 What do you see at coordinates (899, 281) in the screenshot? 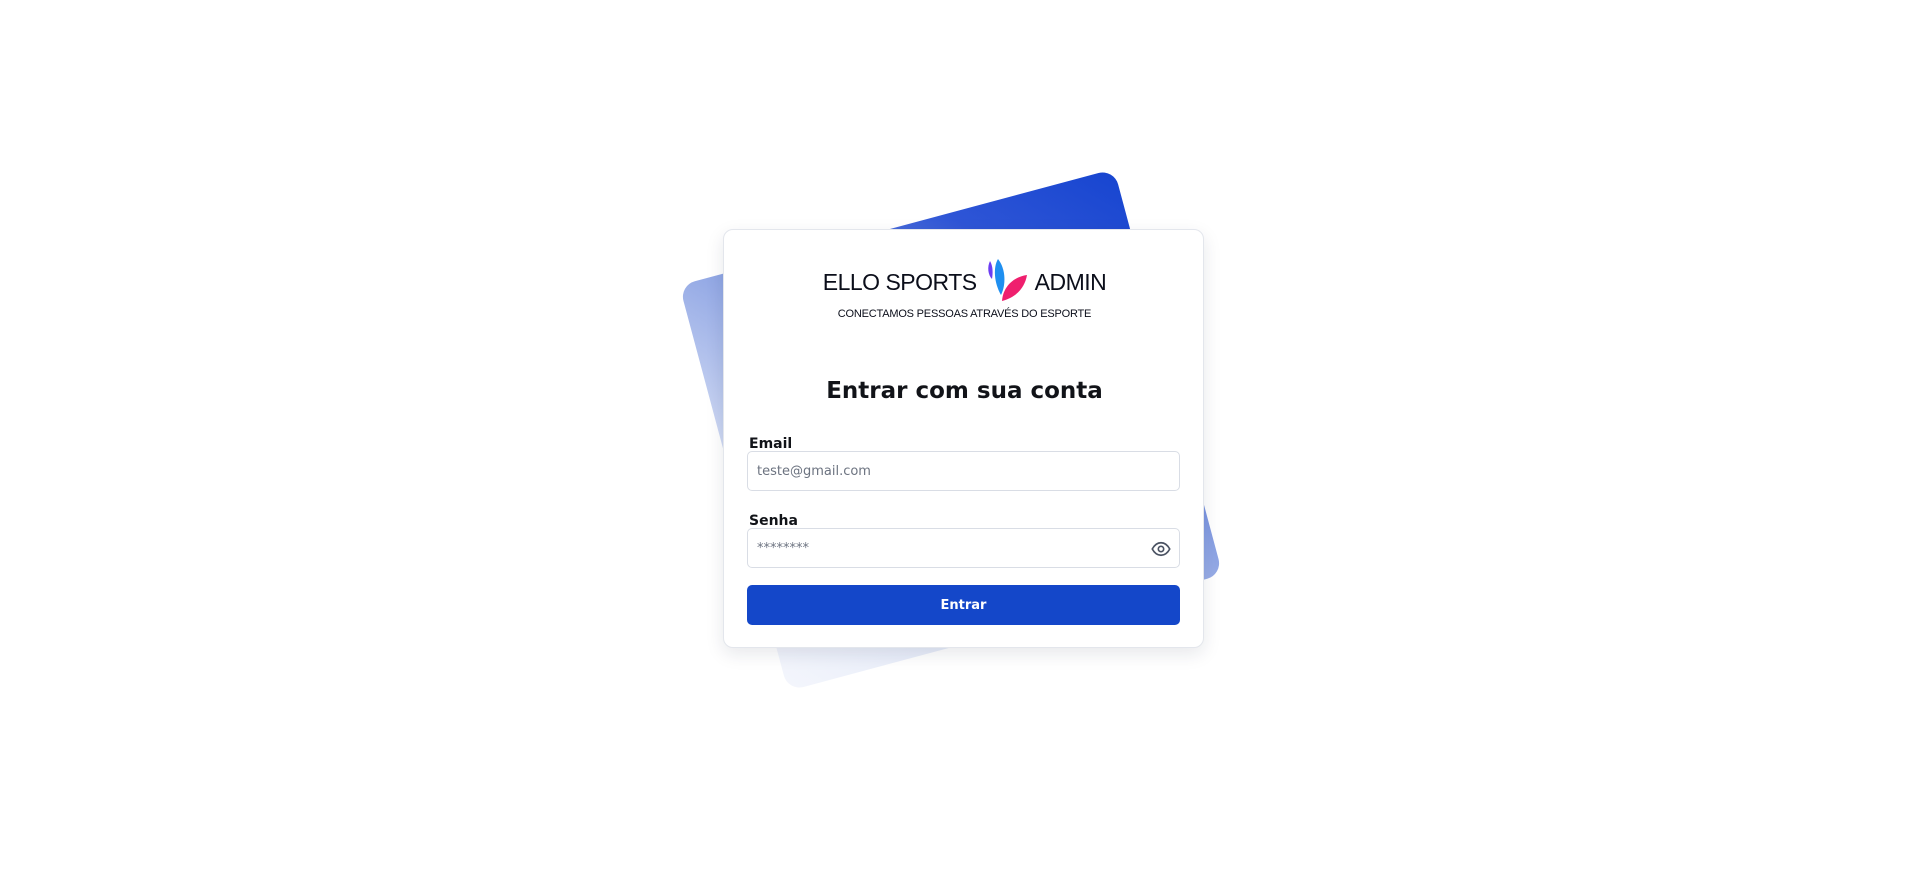
I see `brand-name: ELLO SPORTS` at bounding box center [899, 281].